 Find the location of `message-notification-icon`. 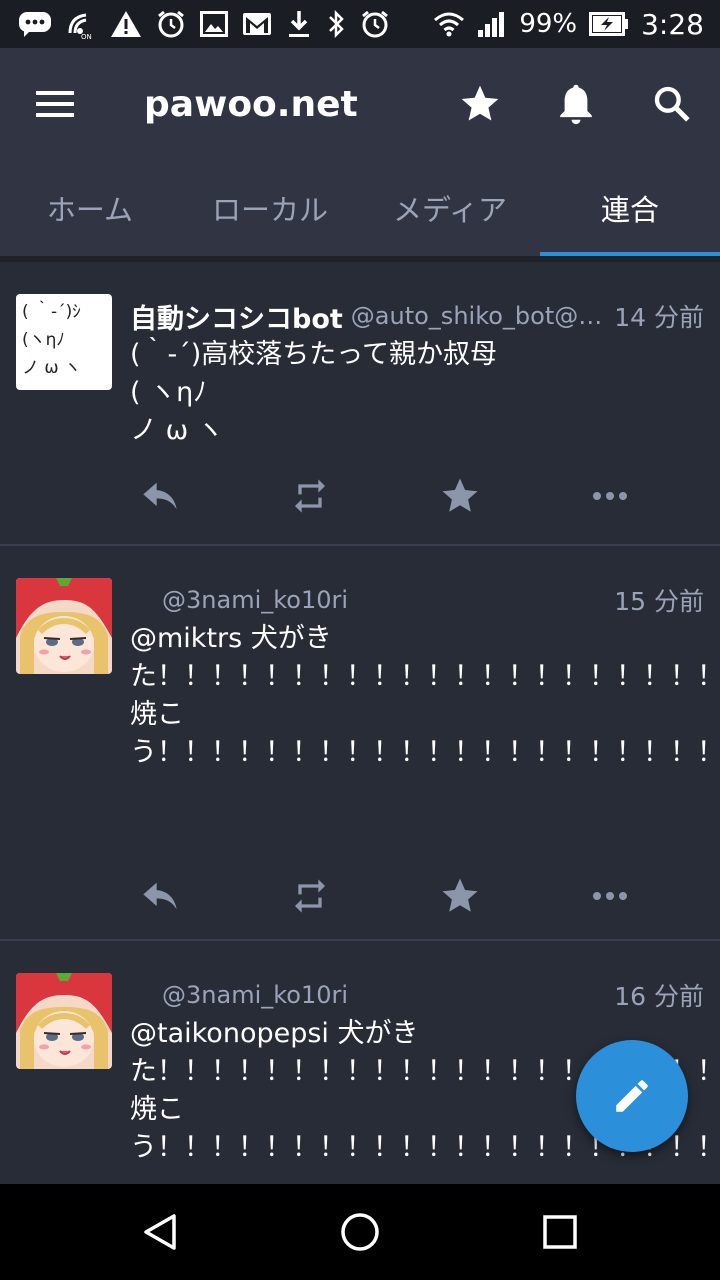

message-notification-icon is located at coordinates (35, 24).